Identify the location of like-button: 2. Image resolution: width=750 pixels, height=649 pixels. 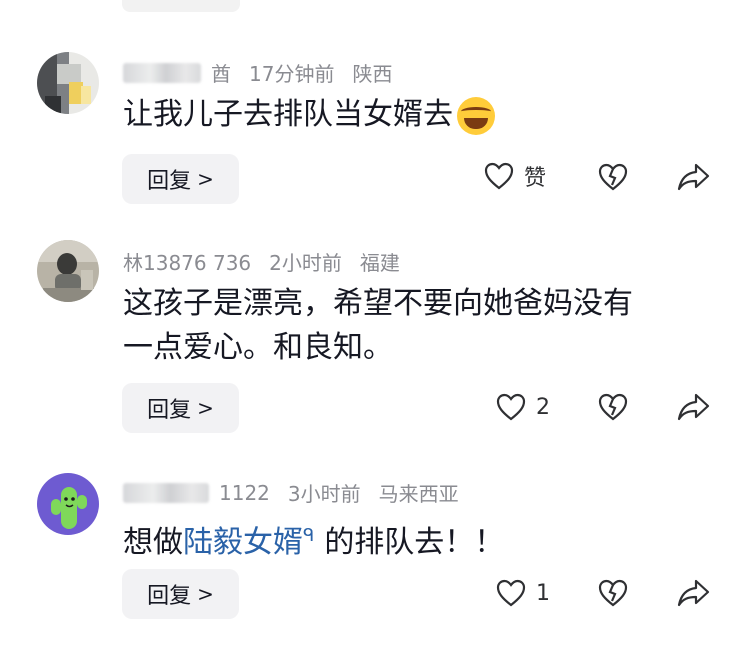
(523, 407).